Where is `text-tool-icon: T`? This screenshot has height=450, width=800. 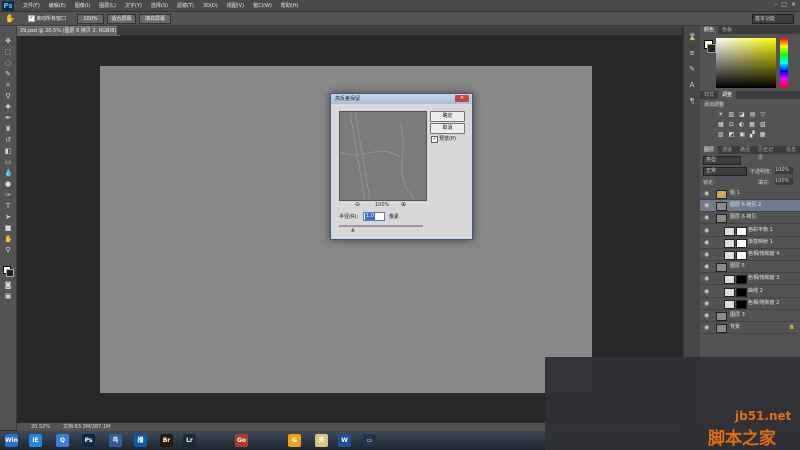 text-tool-icon: T is located at coordinates (8, 206).